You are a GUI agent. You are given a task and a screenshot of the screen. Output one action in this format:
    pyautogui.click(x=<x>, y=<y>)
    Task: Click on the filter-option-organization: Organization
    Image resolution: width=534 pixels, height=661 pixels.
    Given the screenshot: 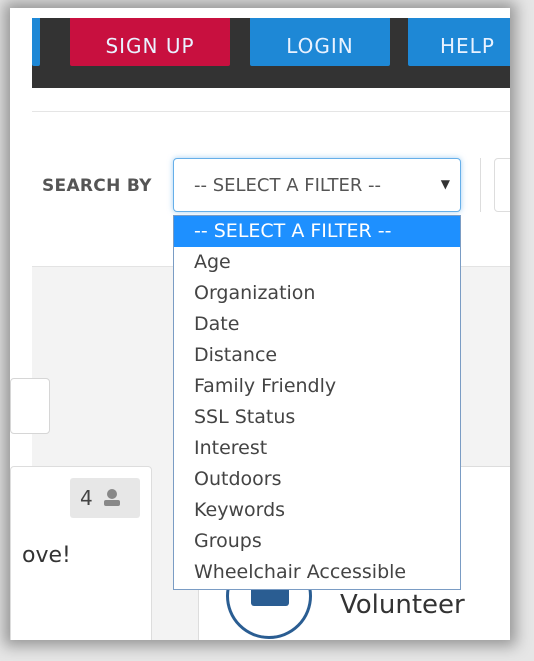 What is the action you would take?
    pyautogui.click(x=317, y=293)
    